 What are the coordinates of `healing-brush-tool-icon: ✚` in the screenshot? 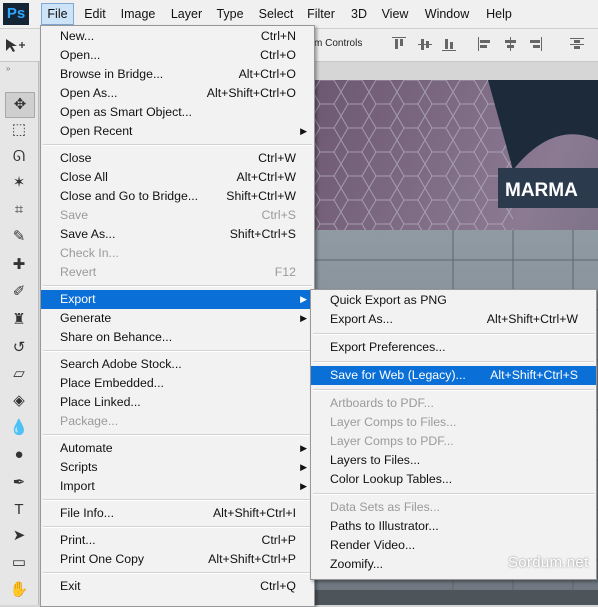 It's located at (19, 265).